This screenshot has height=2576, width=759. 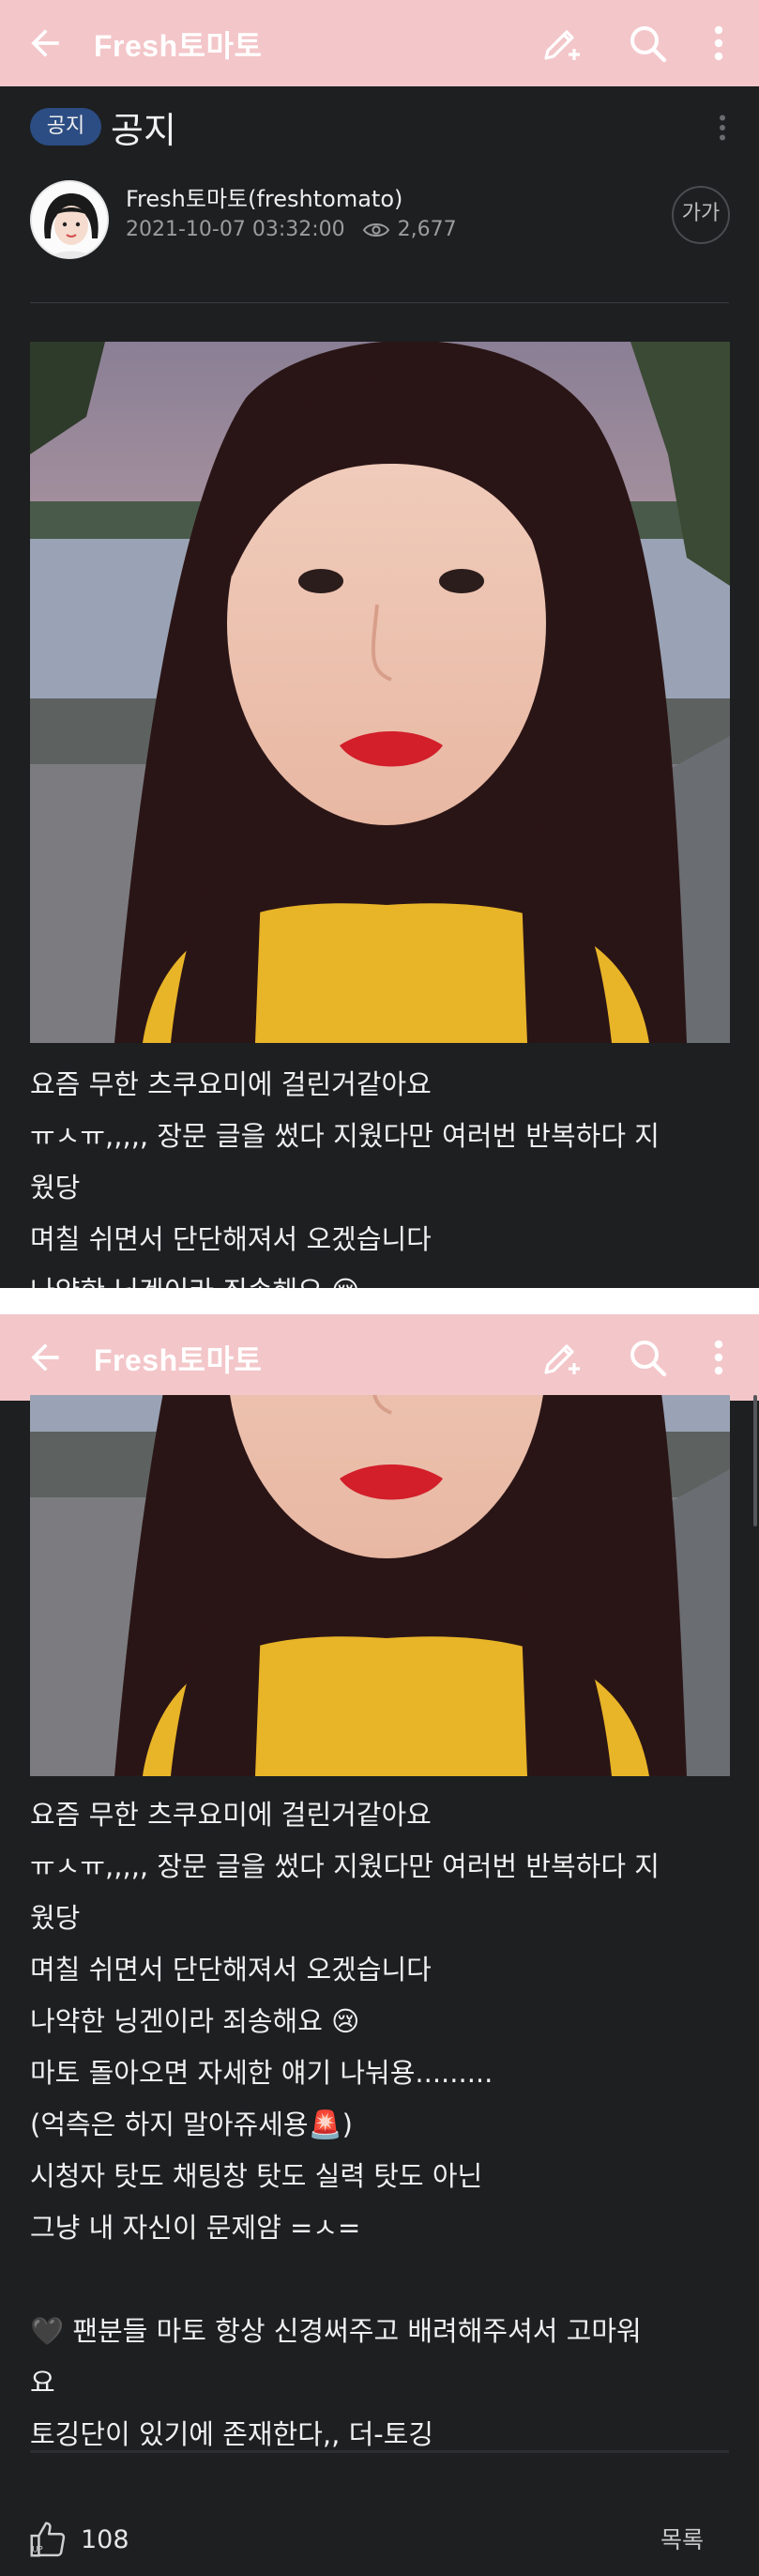 I want to click on author-avatar, so click(x=69, y=220).